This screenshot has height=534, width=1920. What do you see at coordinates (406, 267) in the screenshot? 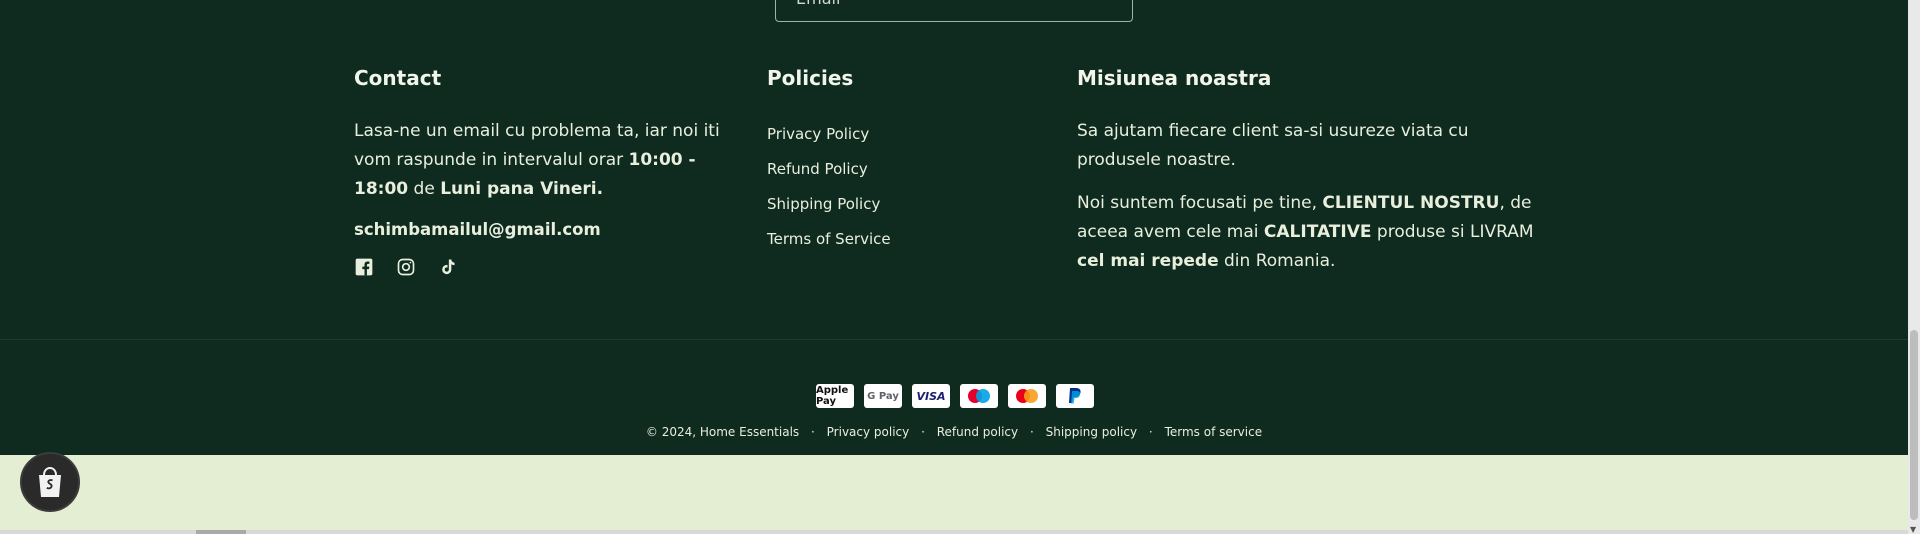
I see `instagram-icon` at bounding box center [406, 267].